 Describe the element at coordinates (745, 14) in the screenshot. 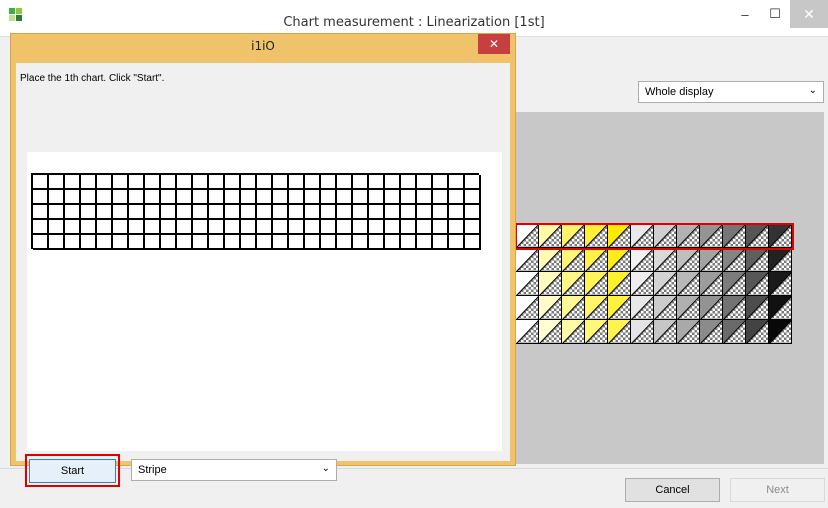

I see `minimize-button: –` at that location.